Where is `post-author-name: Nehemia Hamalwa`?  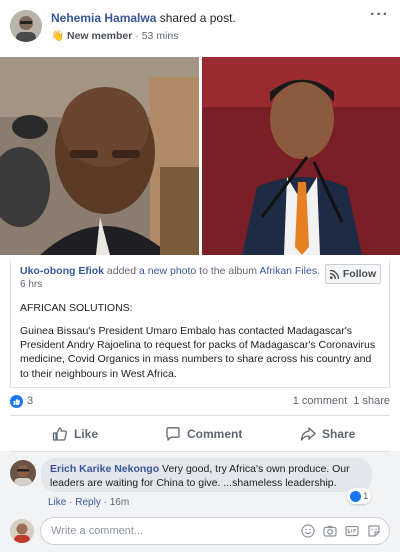
post-author-name: Nehemia Hamalwa is located at coordinates (103, 18).